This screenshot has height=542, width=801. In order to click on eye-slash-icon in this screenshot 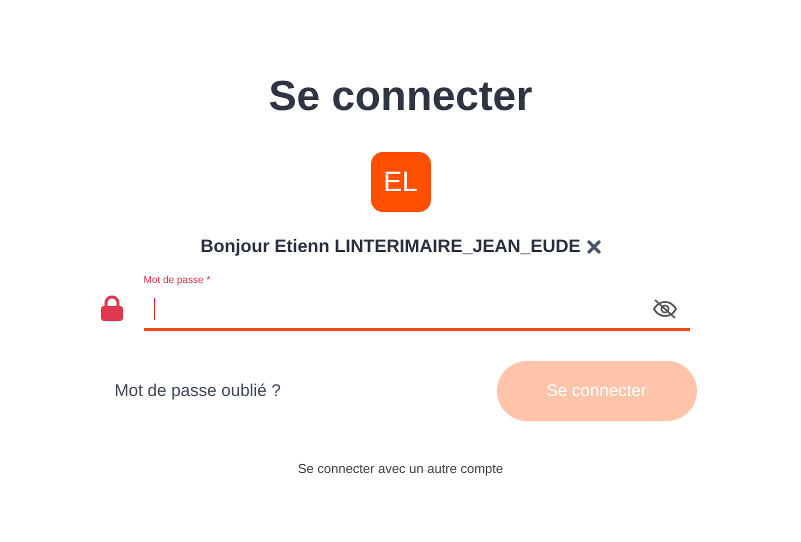, I will do `click(665, 309)`.